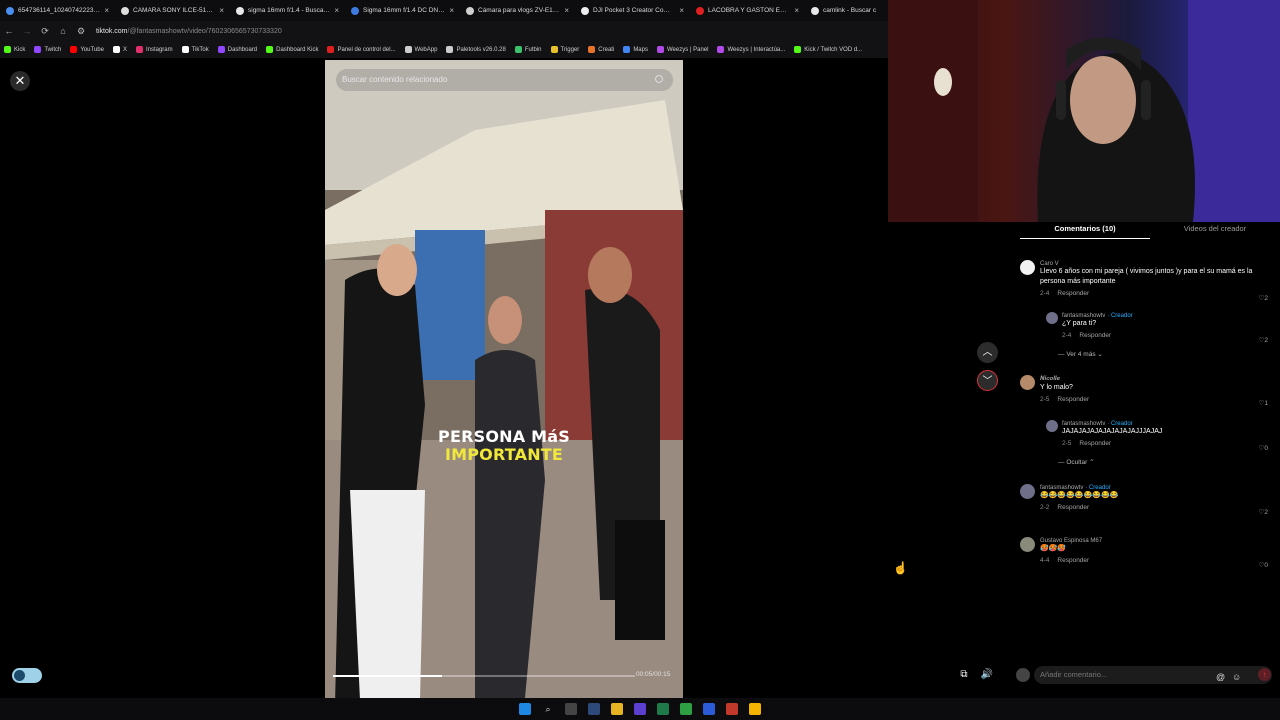  Describe the element at coordinates (964, 675) in the screenshot. I see `floating-player-button: ⧉` at that location.